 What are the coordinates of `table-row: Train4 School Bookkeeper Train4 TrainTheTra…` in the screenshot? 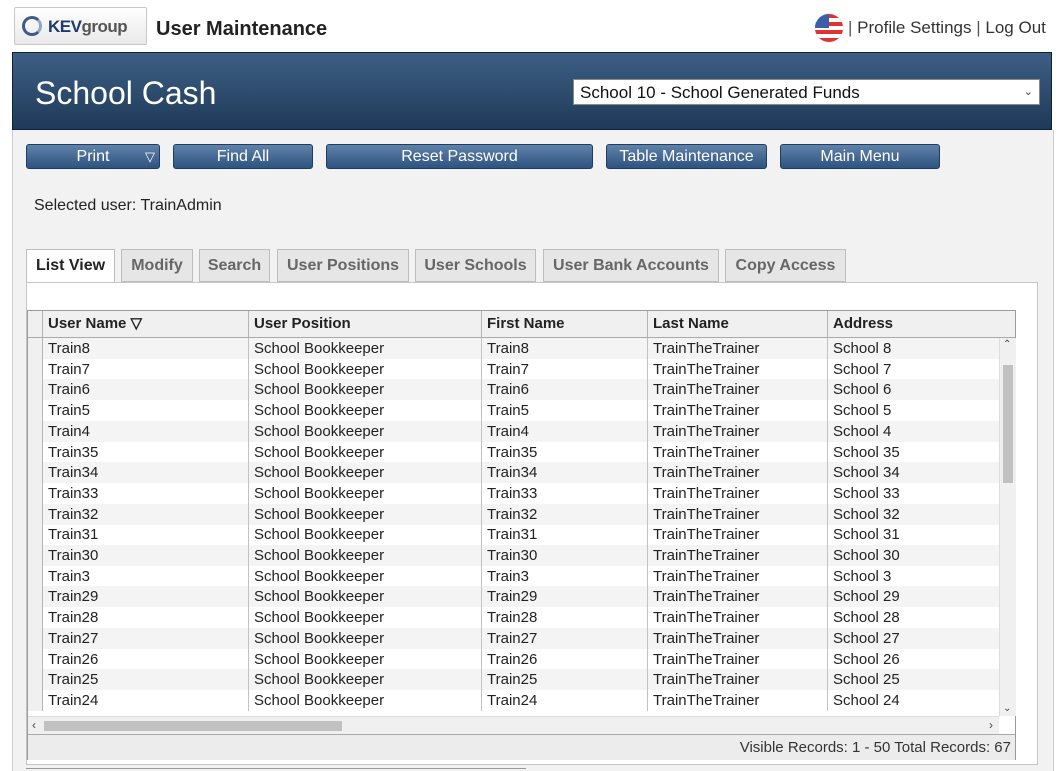 It's located at (513, 431).